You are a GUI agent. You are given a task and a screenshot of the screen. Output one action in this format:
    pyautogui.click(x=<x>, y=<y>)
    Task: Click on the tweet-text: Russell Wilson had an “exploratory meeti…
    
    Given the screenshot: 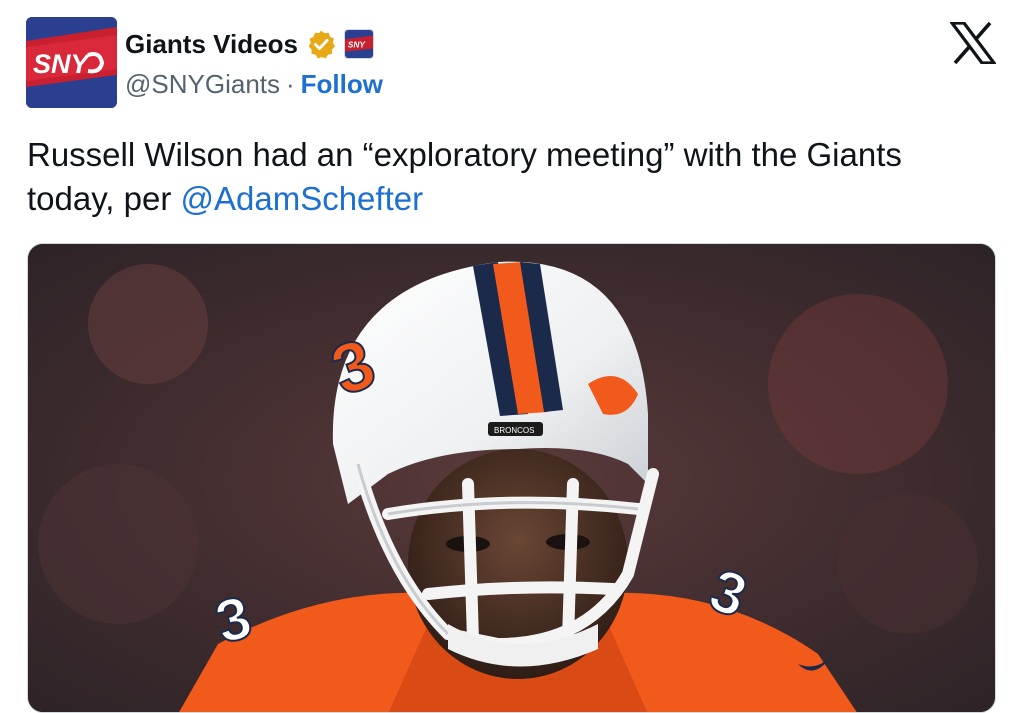 What is the action you would take?
    pyautogui.click(x=507, y=177)
    